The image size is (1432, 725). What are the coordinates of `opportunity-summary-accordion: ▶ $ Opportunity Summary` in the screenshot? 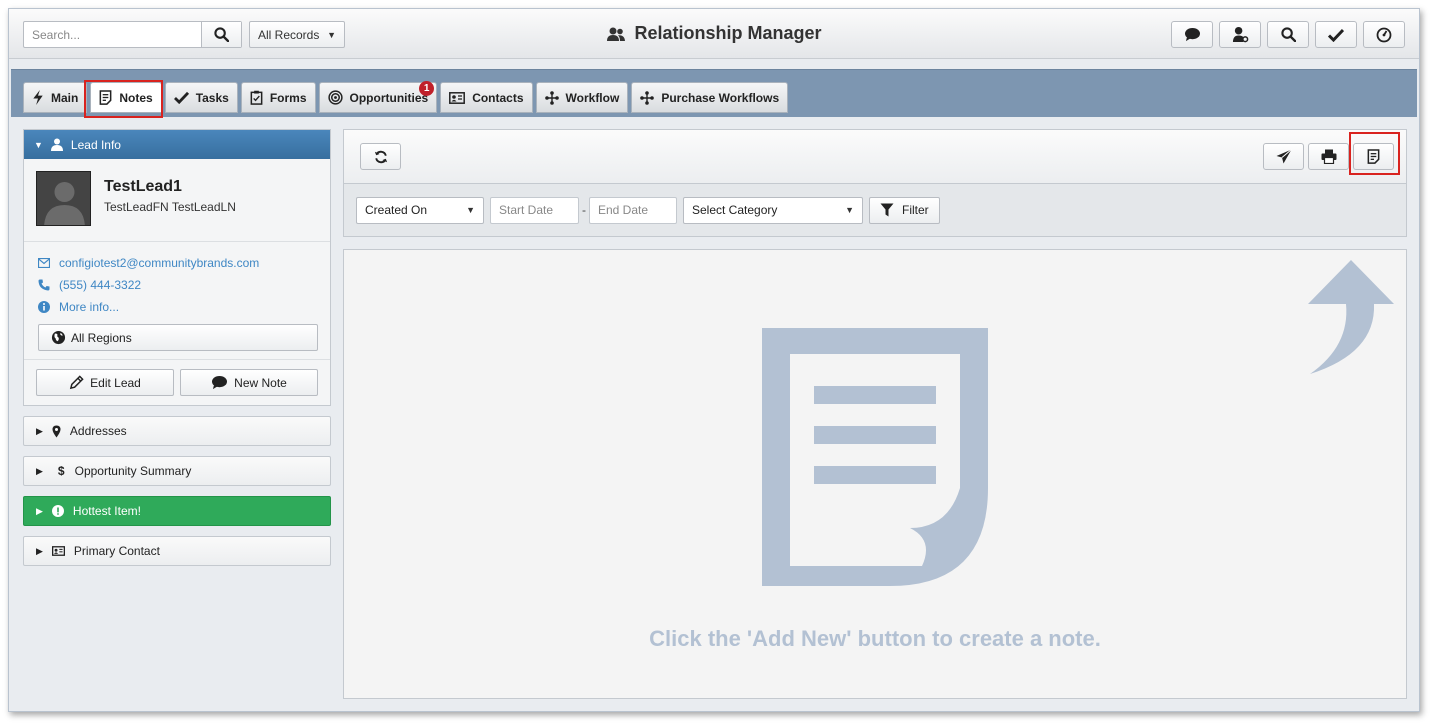 It's located at (177, 471).